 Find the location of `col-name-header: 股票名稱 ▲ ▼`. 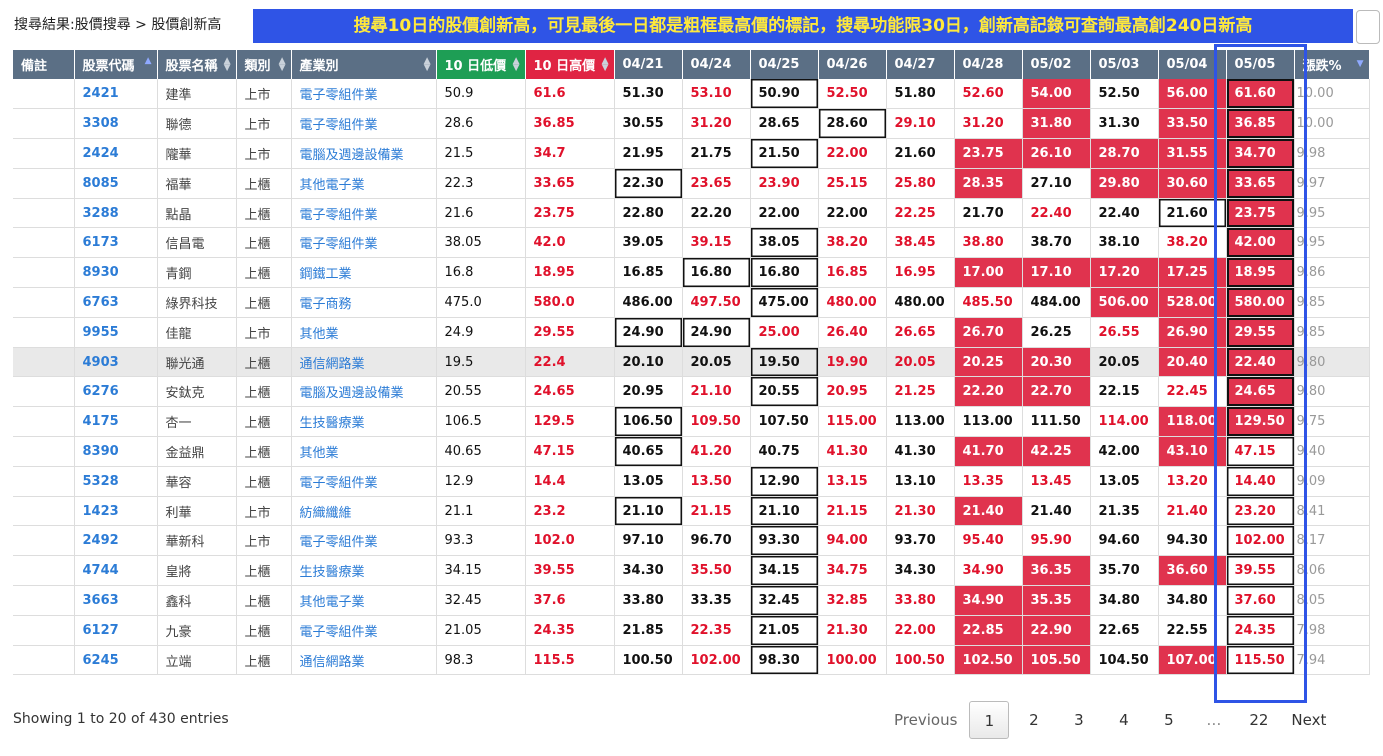

col-name-header: 股票名稱 ▲ ▼ is located at coordinates (197, 64).